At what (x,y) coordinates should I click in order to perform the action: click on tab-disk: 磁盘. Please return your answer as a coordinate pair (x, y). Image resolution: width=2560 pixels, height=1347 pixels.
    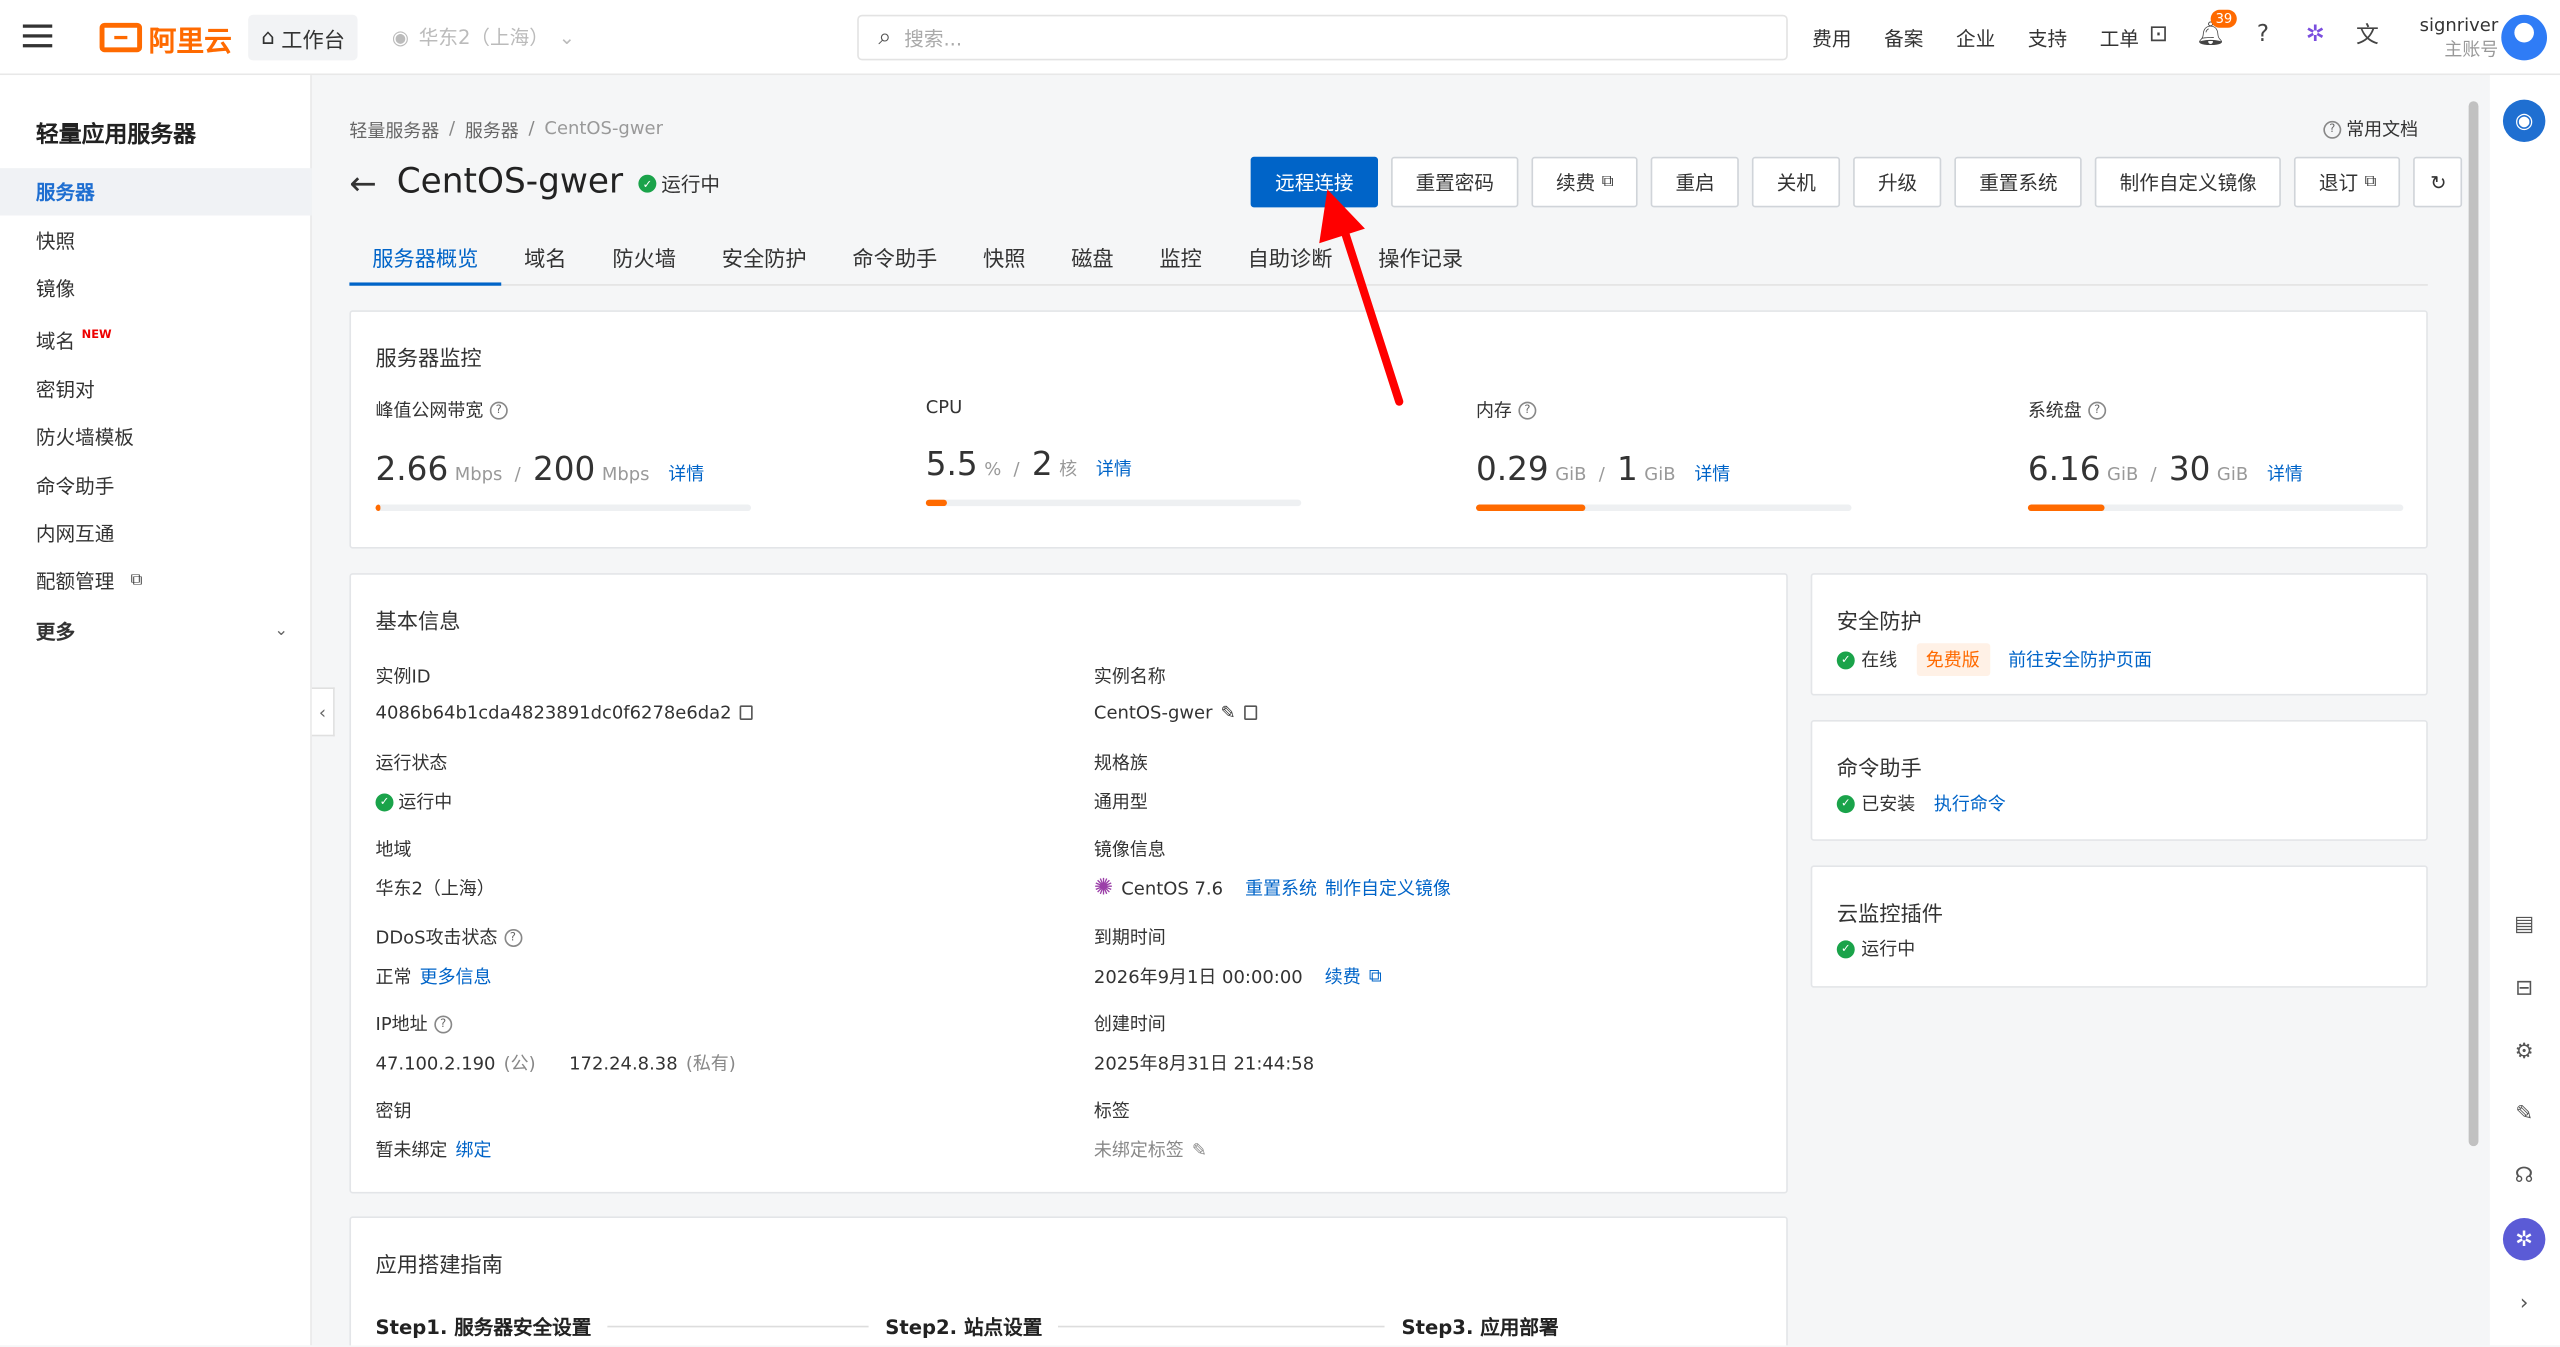
    Looking at the image, I should click on (1092, 264).